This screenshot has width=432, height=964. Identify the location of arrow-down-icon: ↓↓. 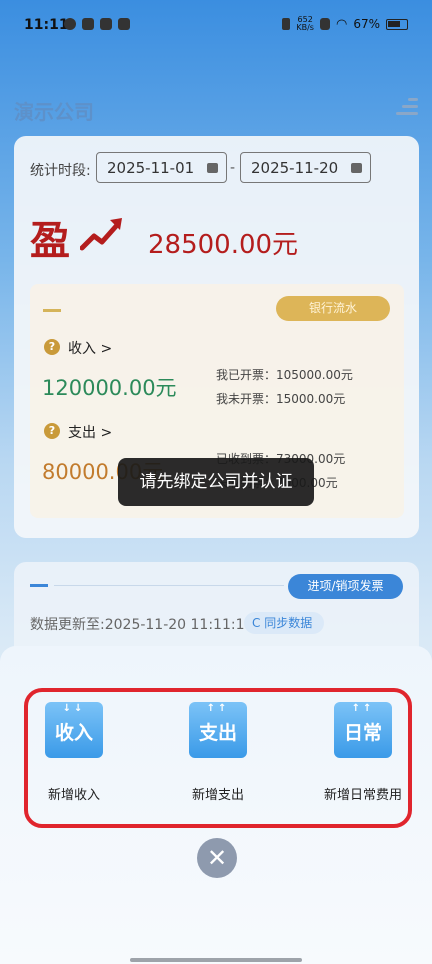
(74, 708).